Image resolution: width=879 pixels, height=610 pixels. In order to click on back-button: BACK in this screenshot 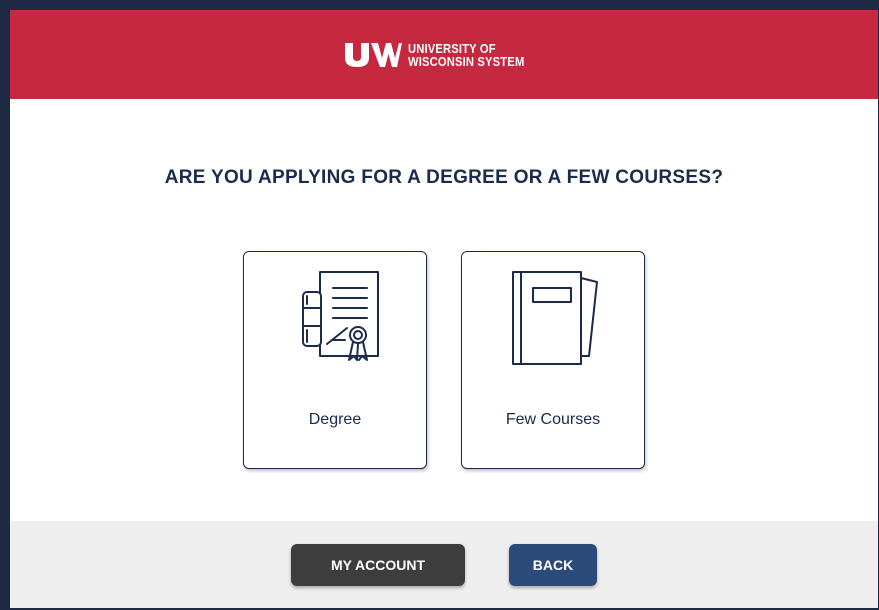, I will do `click(553, 564)`.